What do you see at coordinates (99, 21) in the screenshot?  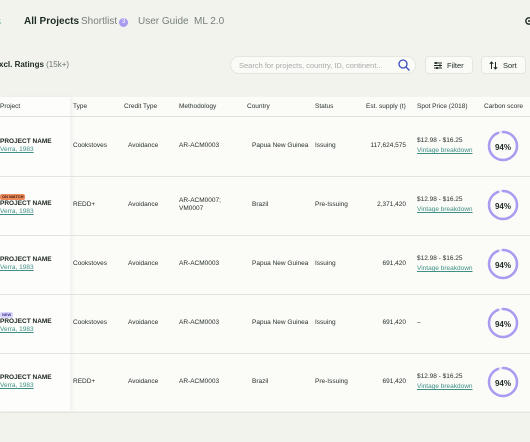 I see `tab-shortlist-label: Shortlist` at bounding box center [99, 21].